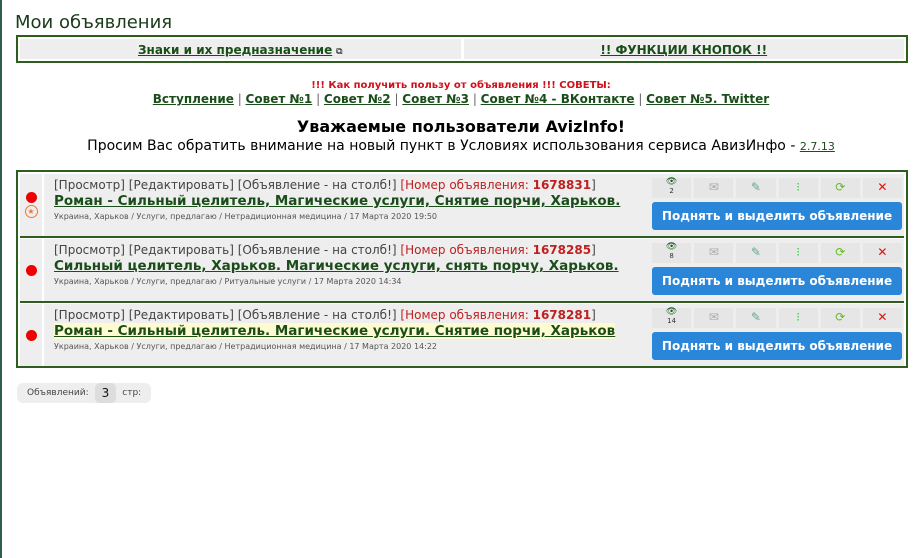 This screenshot has height=558, width=918. Describe the element at coordinates (562, 185) in the screenshot. I see `ad-number-value: 1678831` at that location.